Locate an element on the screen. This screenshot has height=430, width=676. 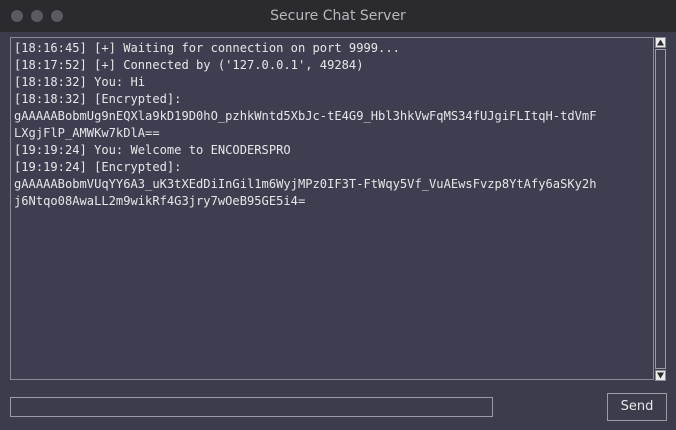
log-line: j6Ntqo08AwaLL2m9wikRf4G3jry7wOeB95GE5i4= is located at coordinates (160, 201).